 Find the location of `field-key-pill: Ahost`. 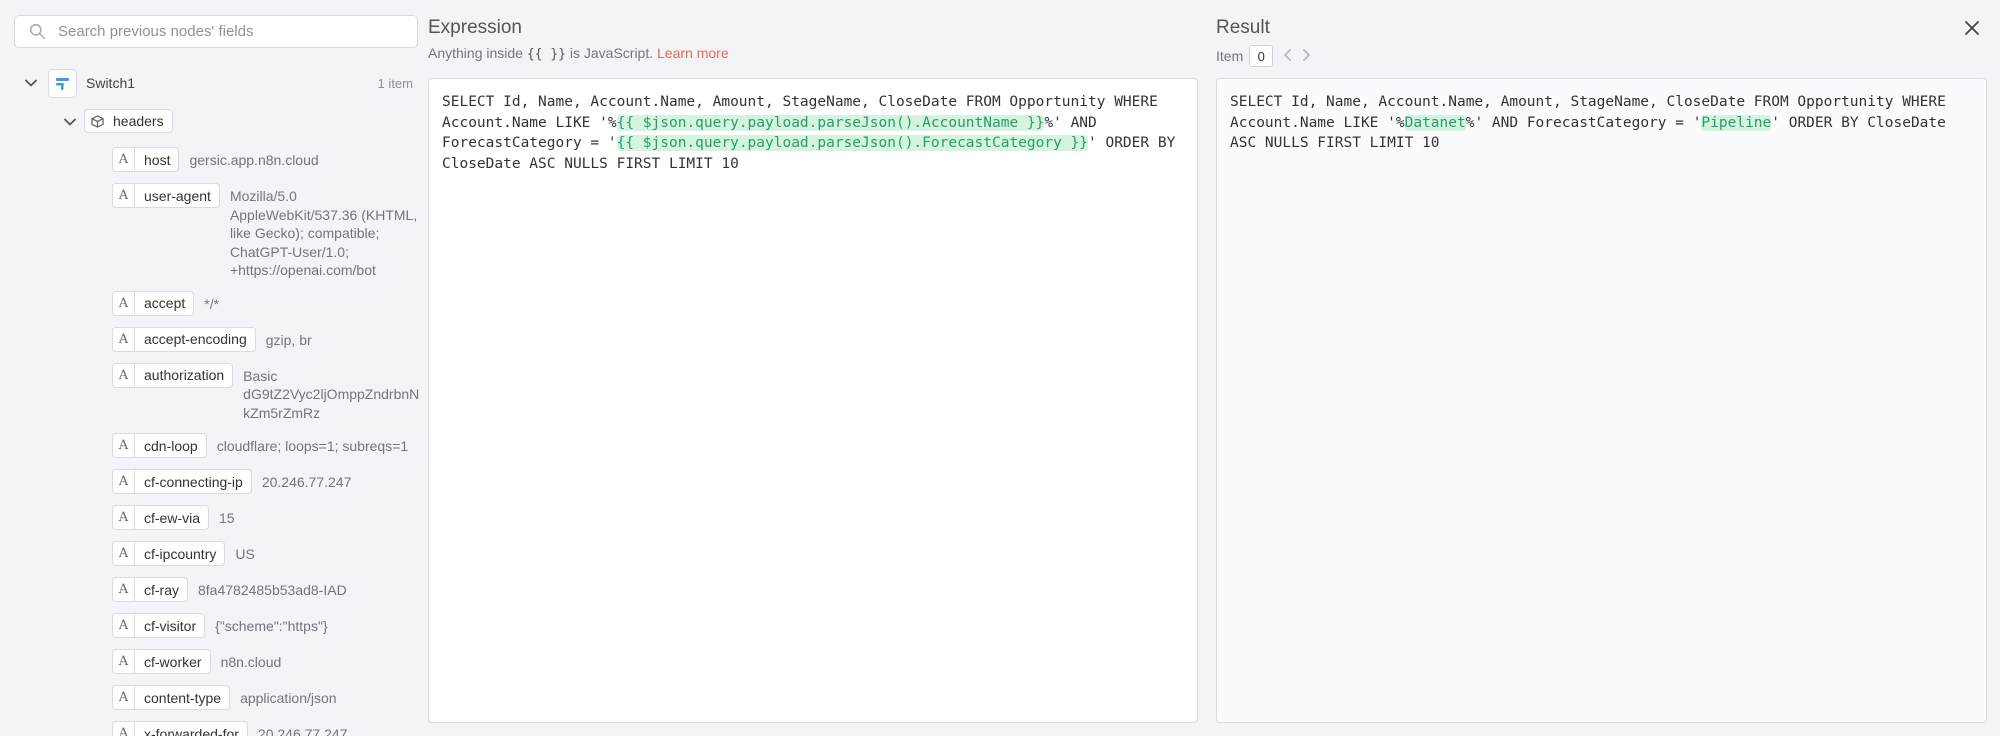

field-key-pill: Ahost is located at coordinates (146, 159).